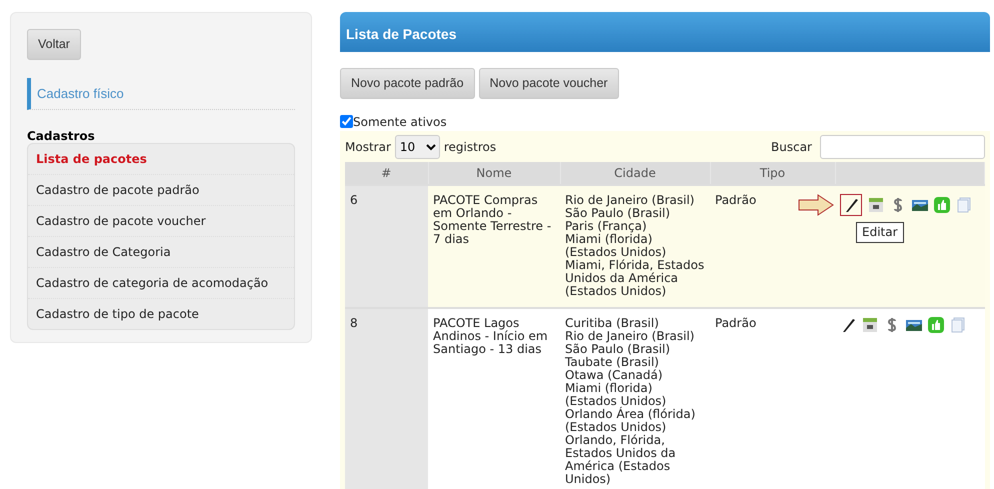  I want to click on group-title: Cadastros, so click(61, 137).